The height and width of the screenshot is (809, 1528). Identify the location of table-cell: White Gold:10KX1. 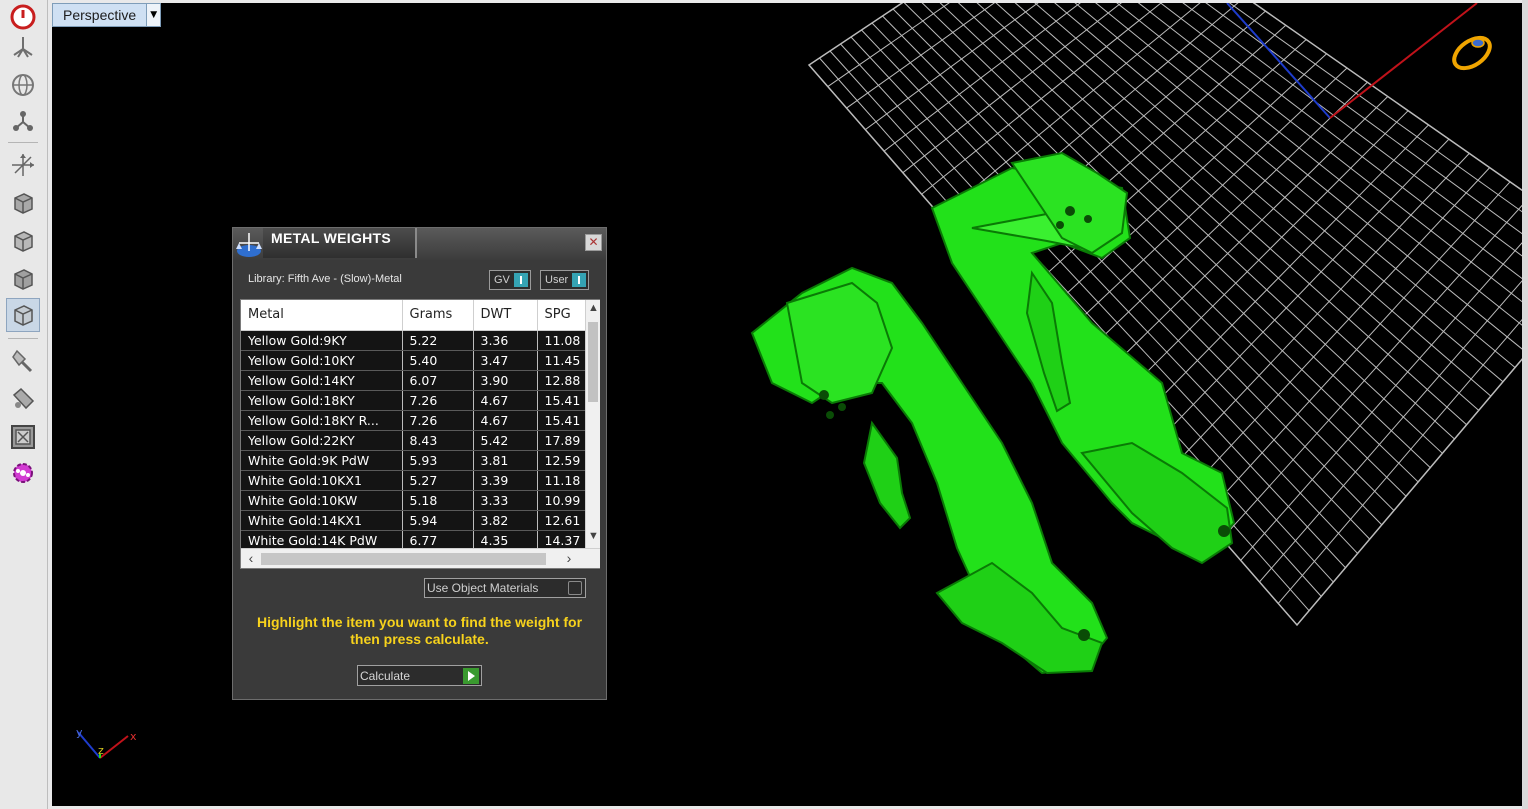
(322, 480).